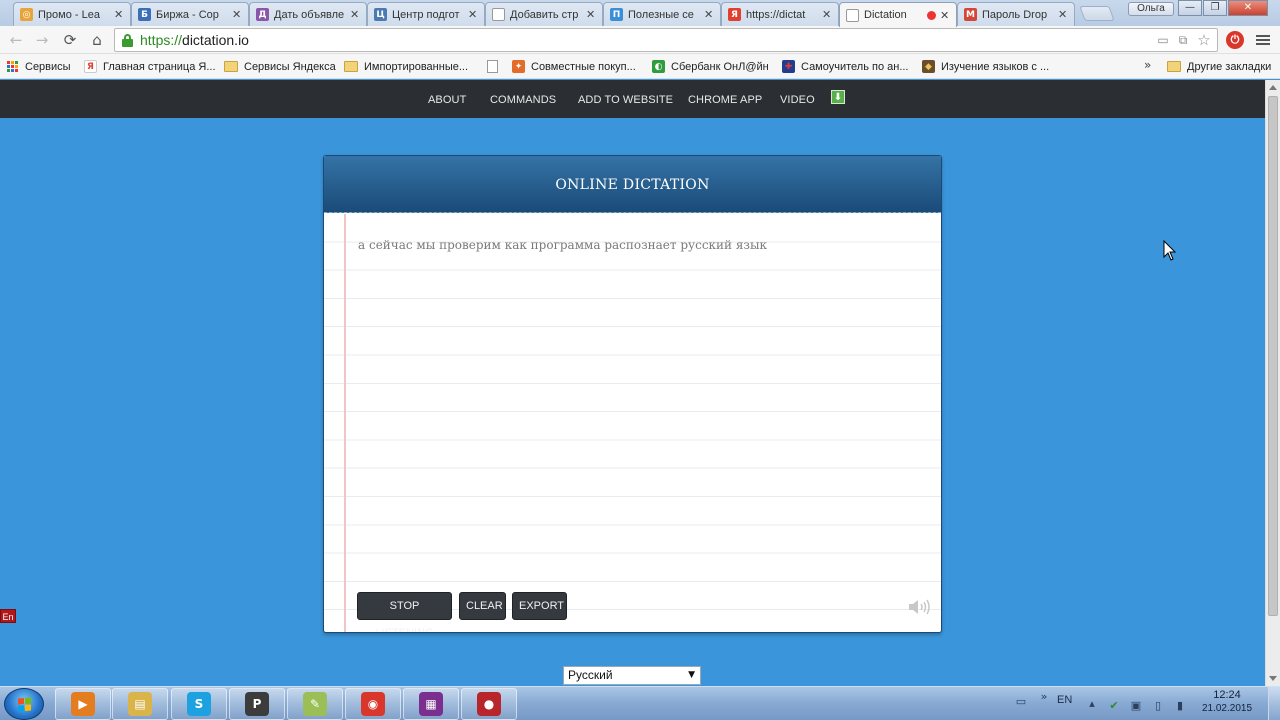 Image resolution: width=1280 pixels, height=720 pixels. What do you see at coordinates (1021, 702) in the screenshot?
I see `tray-folder-icon: ▭` at bounding box center [1021, 702].